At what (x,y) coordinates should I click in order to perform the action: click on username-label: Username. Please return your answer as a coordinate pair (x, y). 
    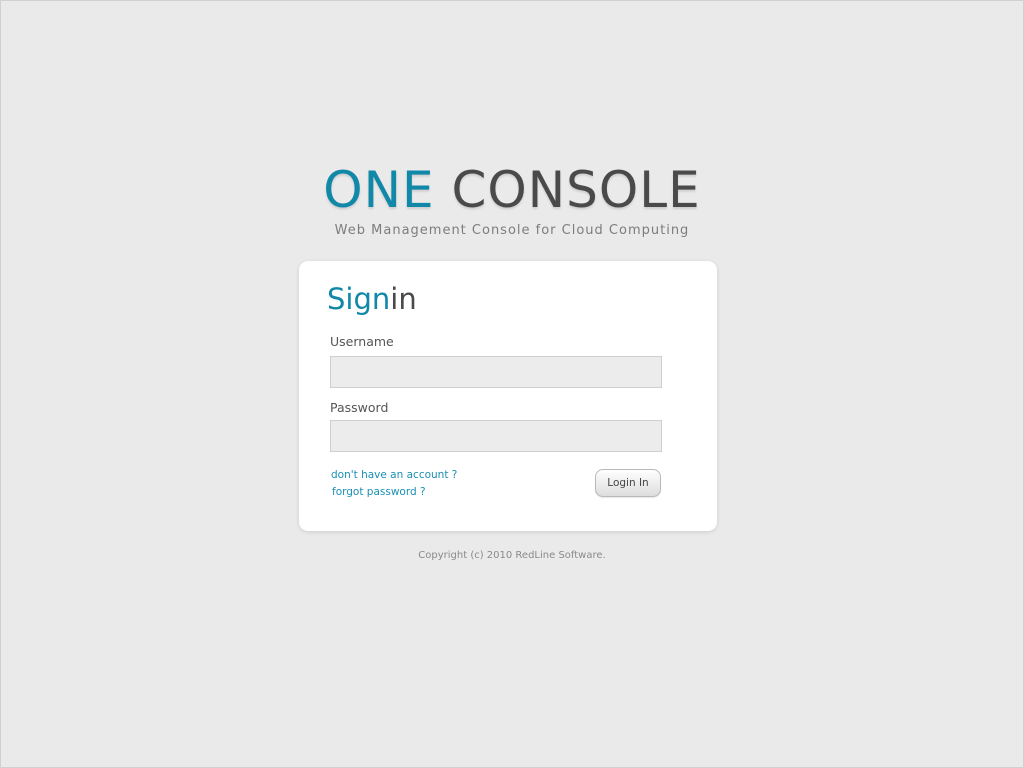
    Looking at the image, I should click on (362, 341).